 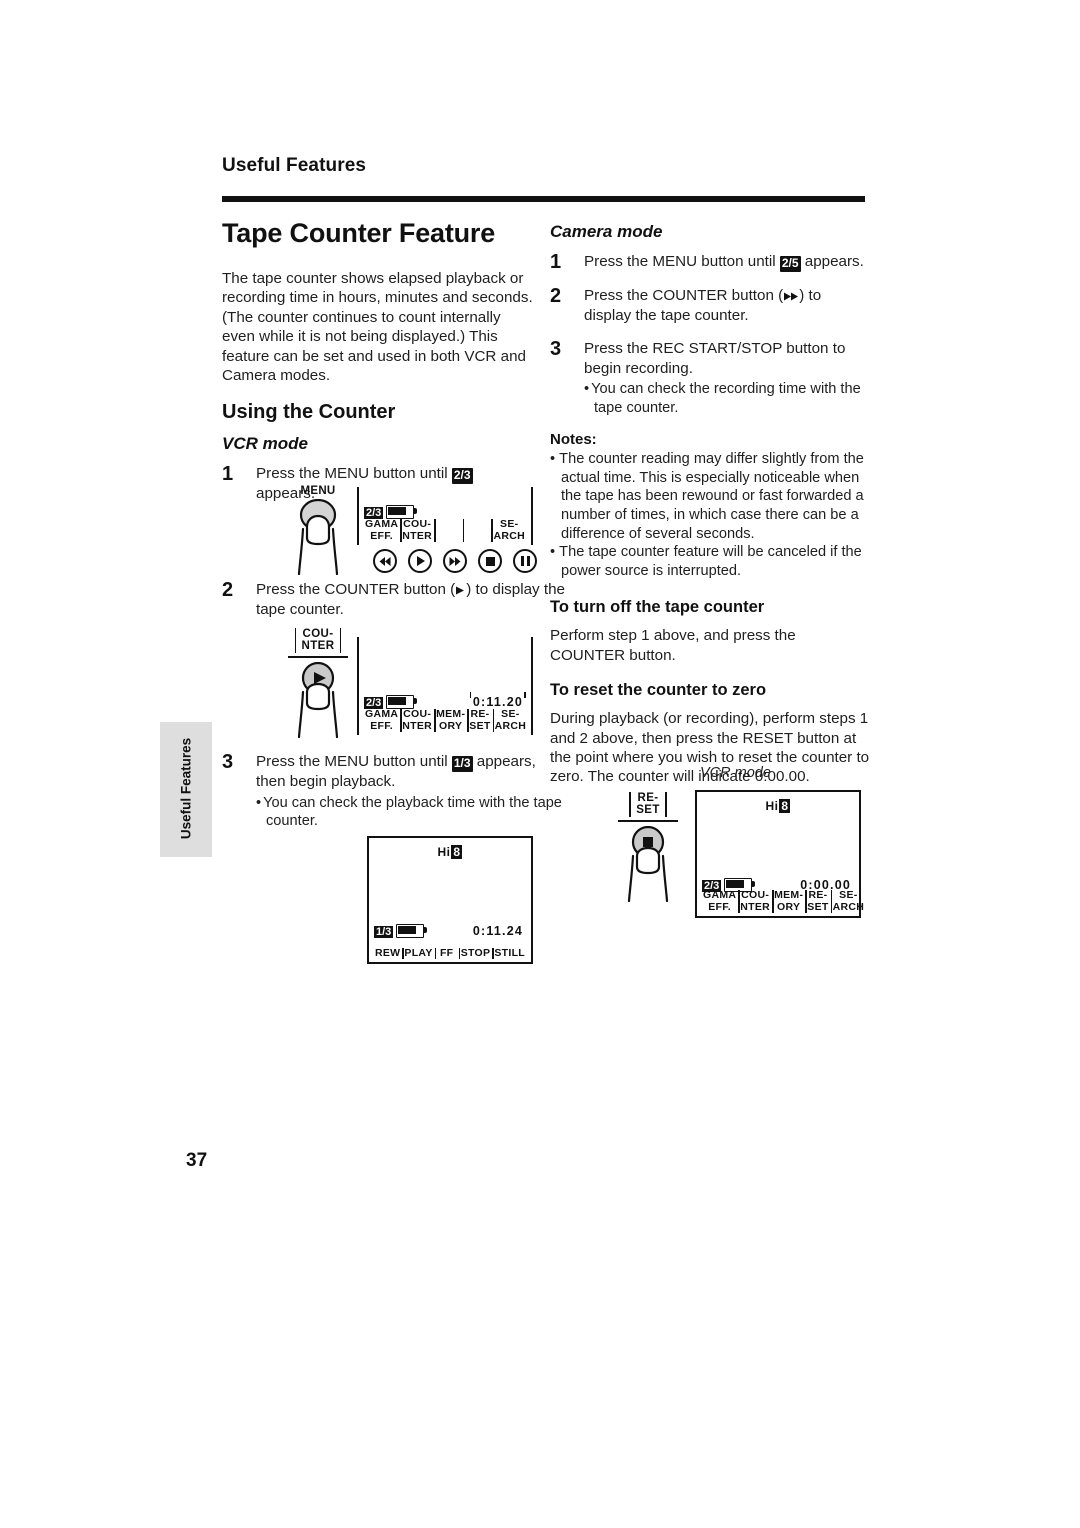 I want to click on lcd-menu-bar: GAMA EFF. COU- NTER SE- ARCH, so click(x=445, y=530).